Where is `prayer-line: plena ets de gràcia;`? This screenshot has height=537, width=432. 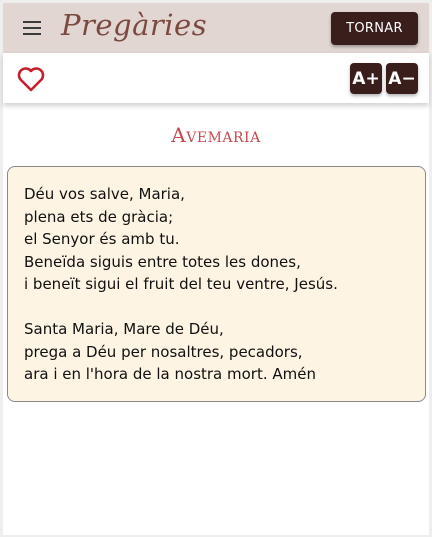 prayer-line: plena ets de gràcia; is located at coordinates (99, 216).